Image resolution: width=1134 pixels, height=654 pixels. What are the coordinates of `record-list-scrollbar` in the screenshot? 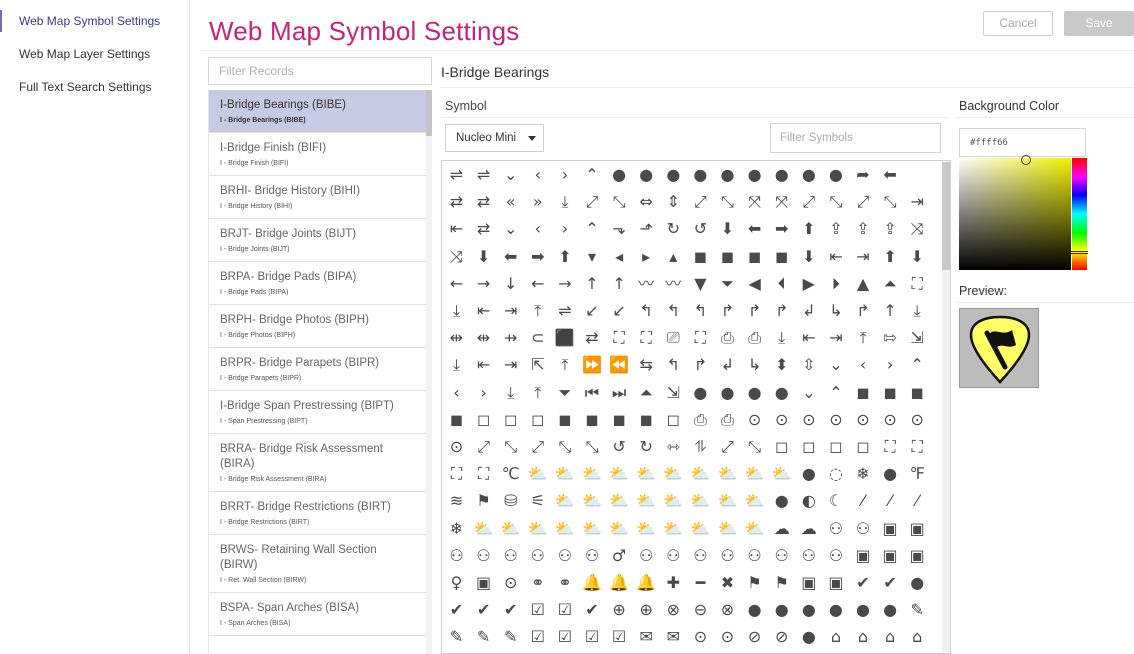 It's located at (429, 372).